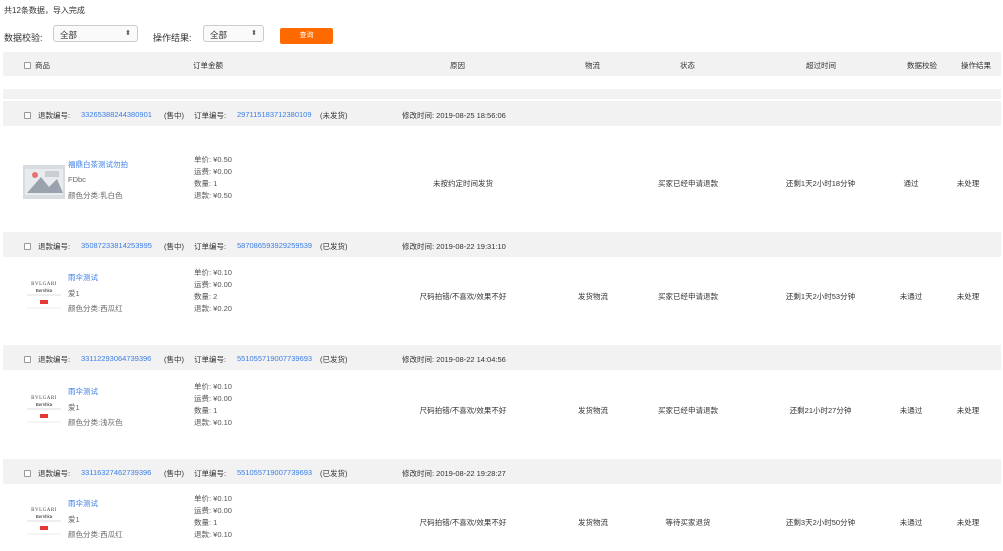 This screenshot has width=1003, height=551. Describe the element at coordinates (77, 179) in the screenshot. I see `product-sku: FDbc` at that location.